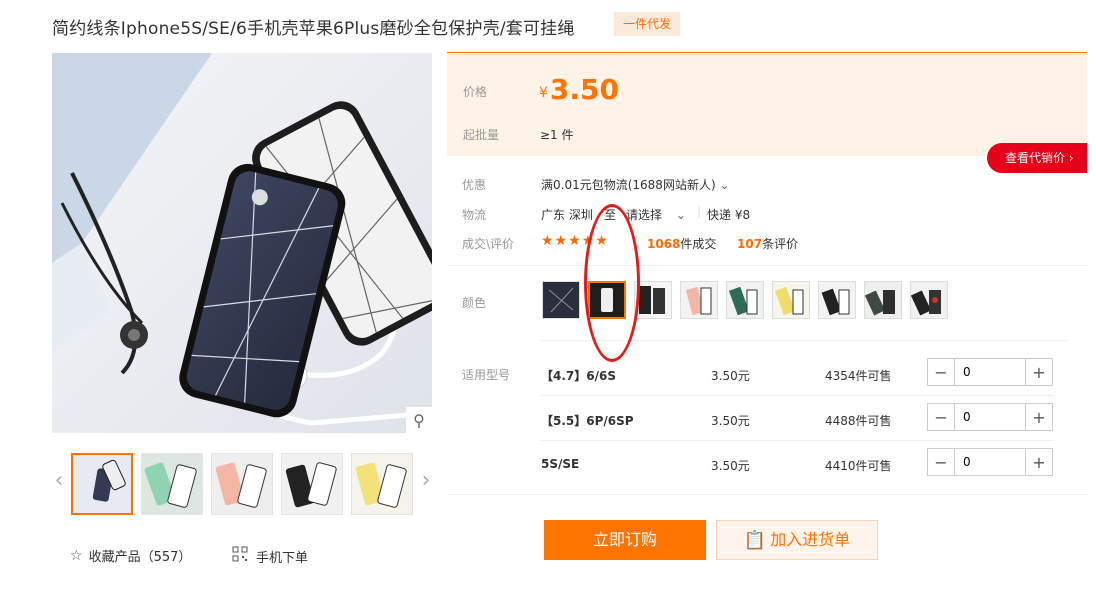 This screenshot has width=1096, height=593. Describe the element at coordinates (567, 215) in the screenshot. I see `logistics-from: 广东 深圳` at that location.